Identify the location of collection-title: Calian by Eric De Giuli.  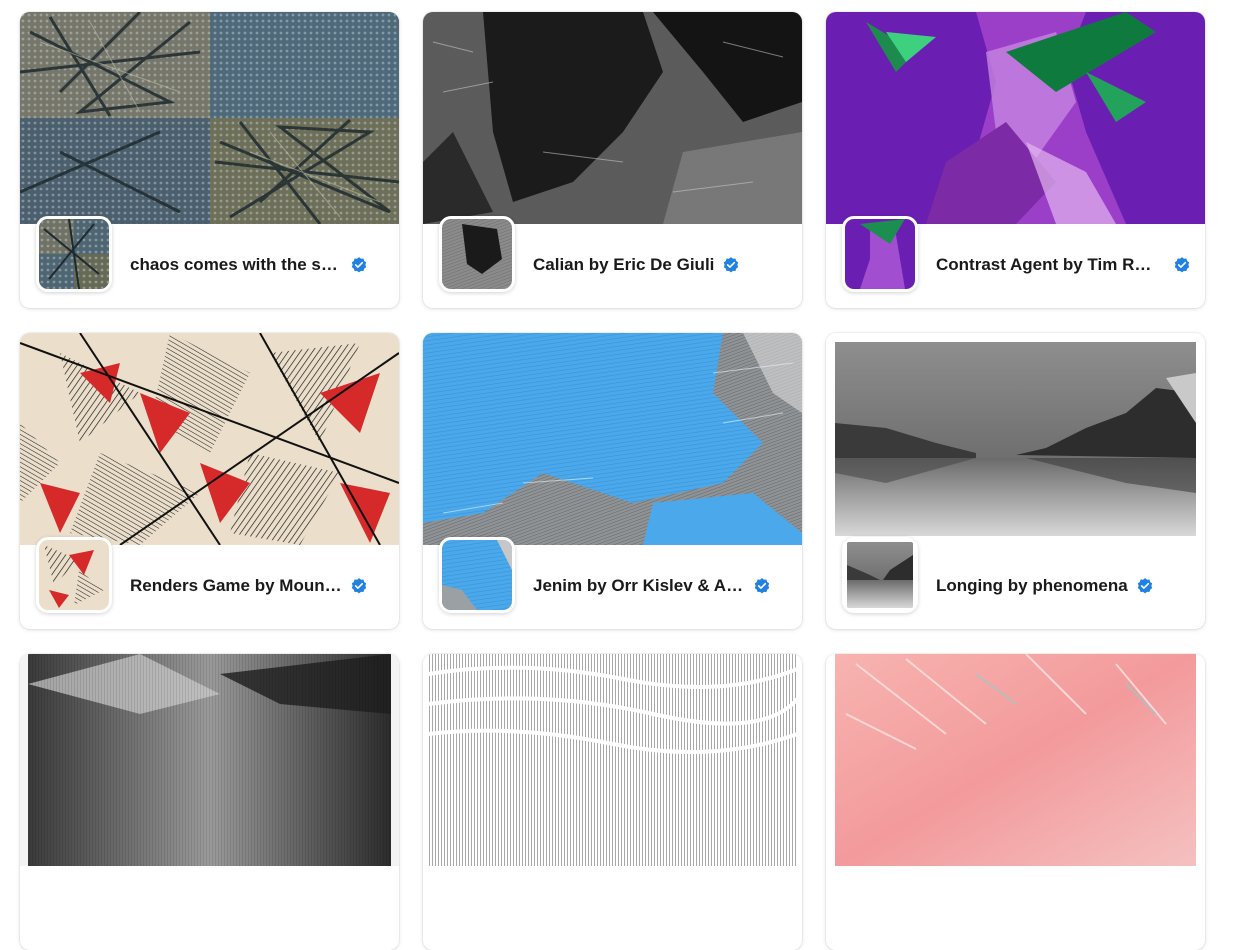
(623, 265).